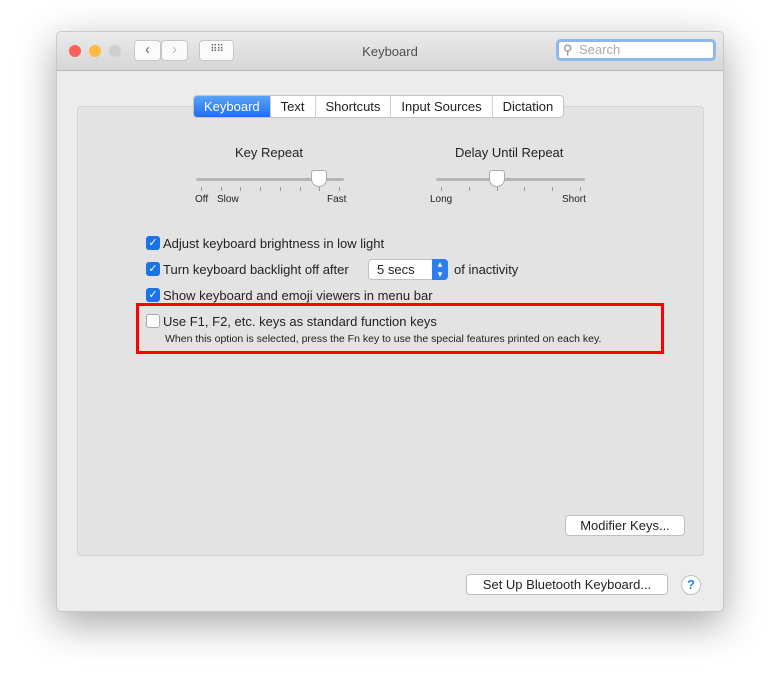 This screenshot has height=693, width=780. I want to click on search-icon: ⚲, so click(568, 49).